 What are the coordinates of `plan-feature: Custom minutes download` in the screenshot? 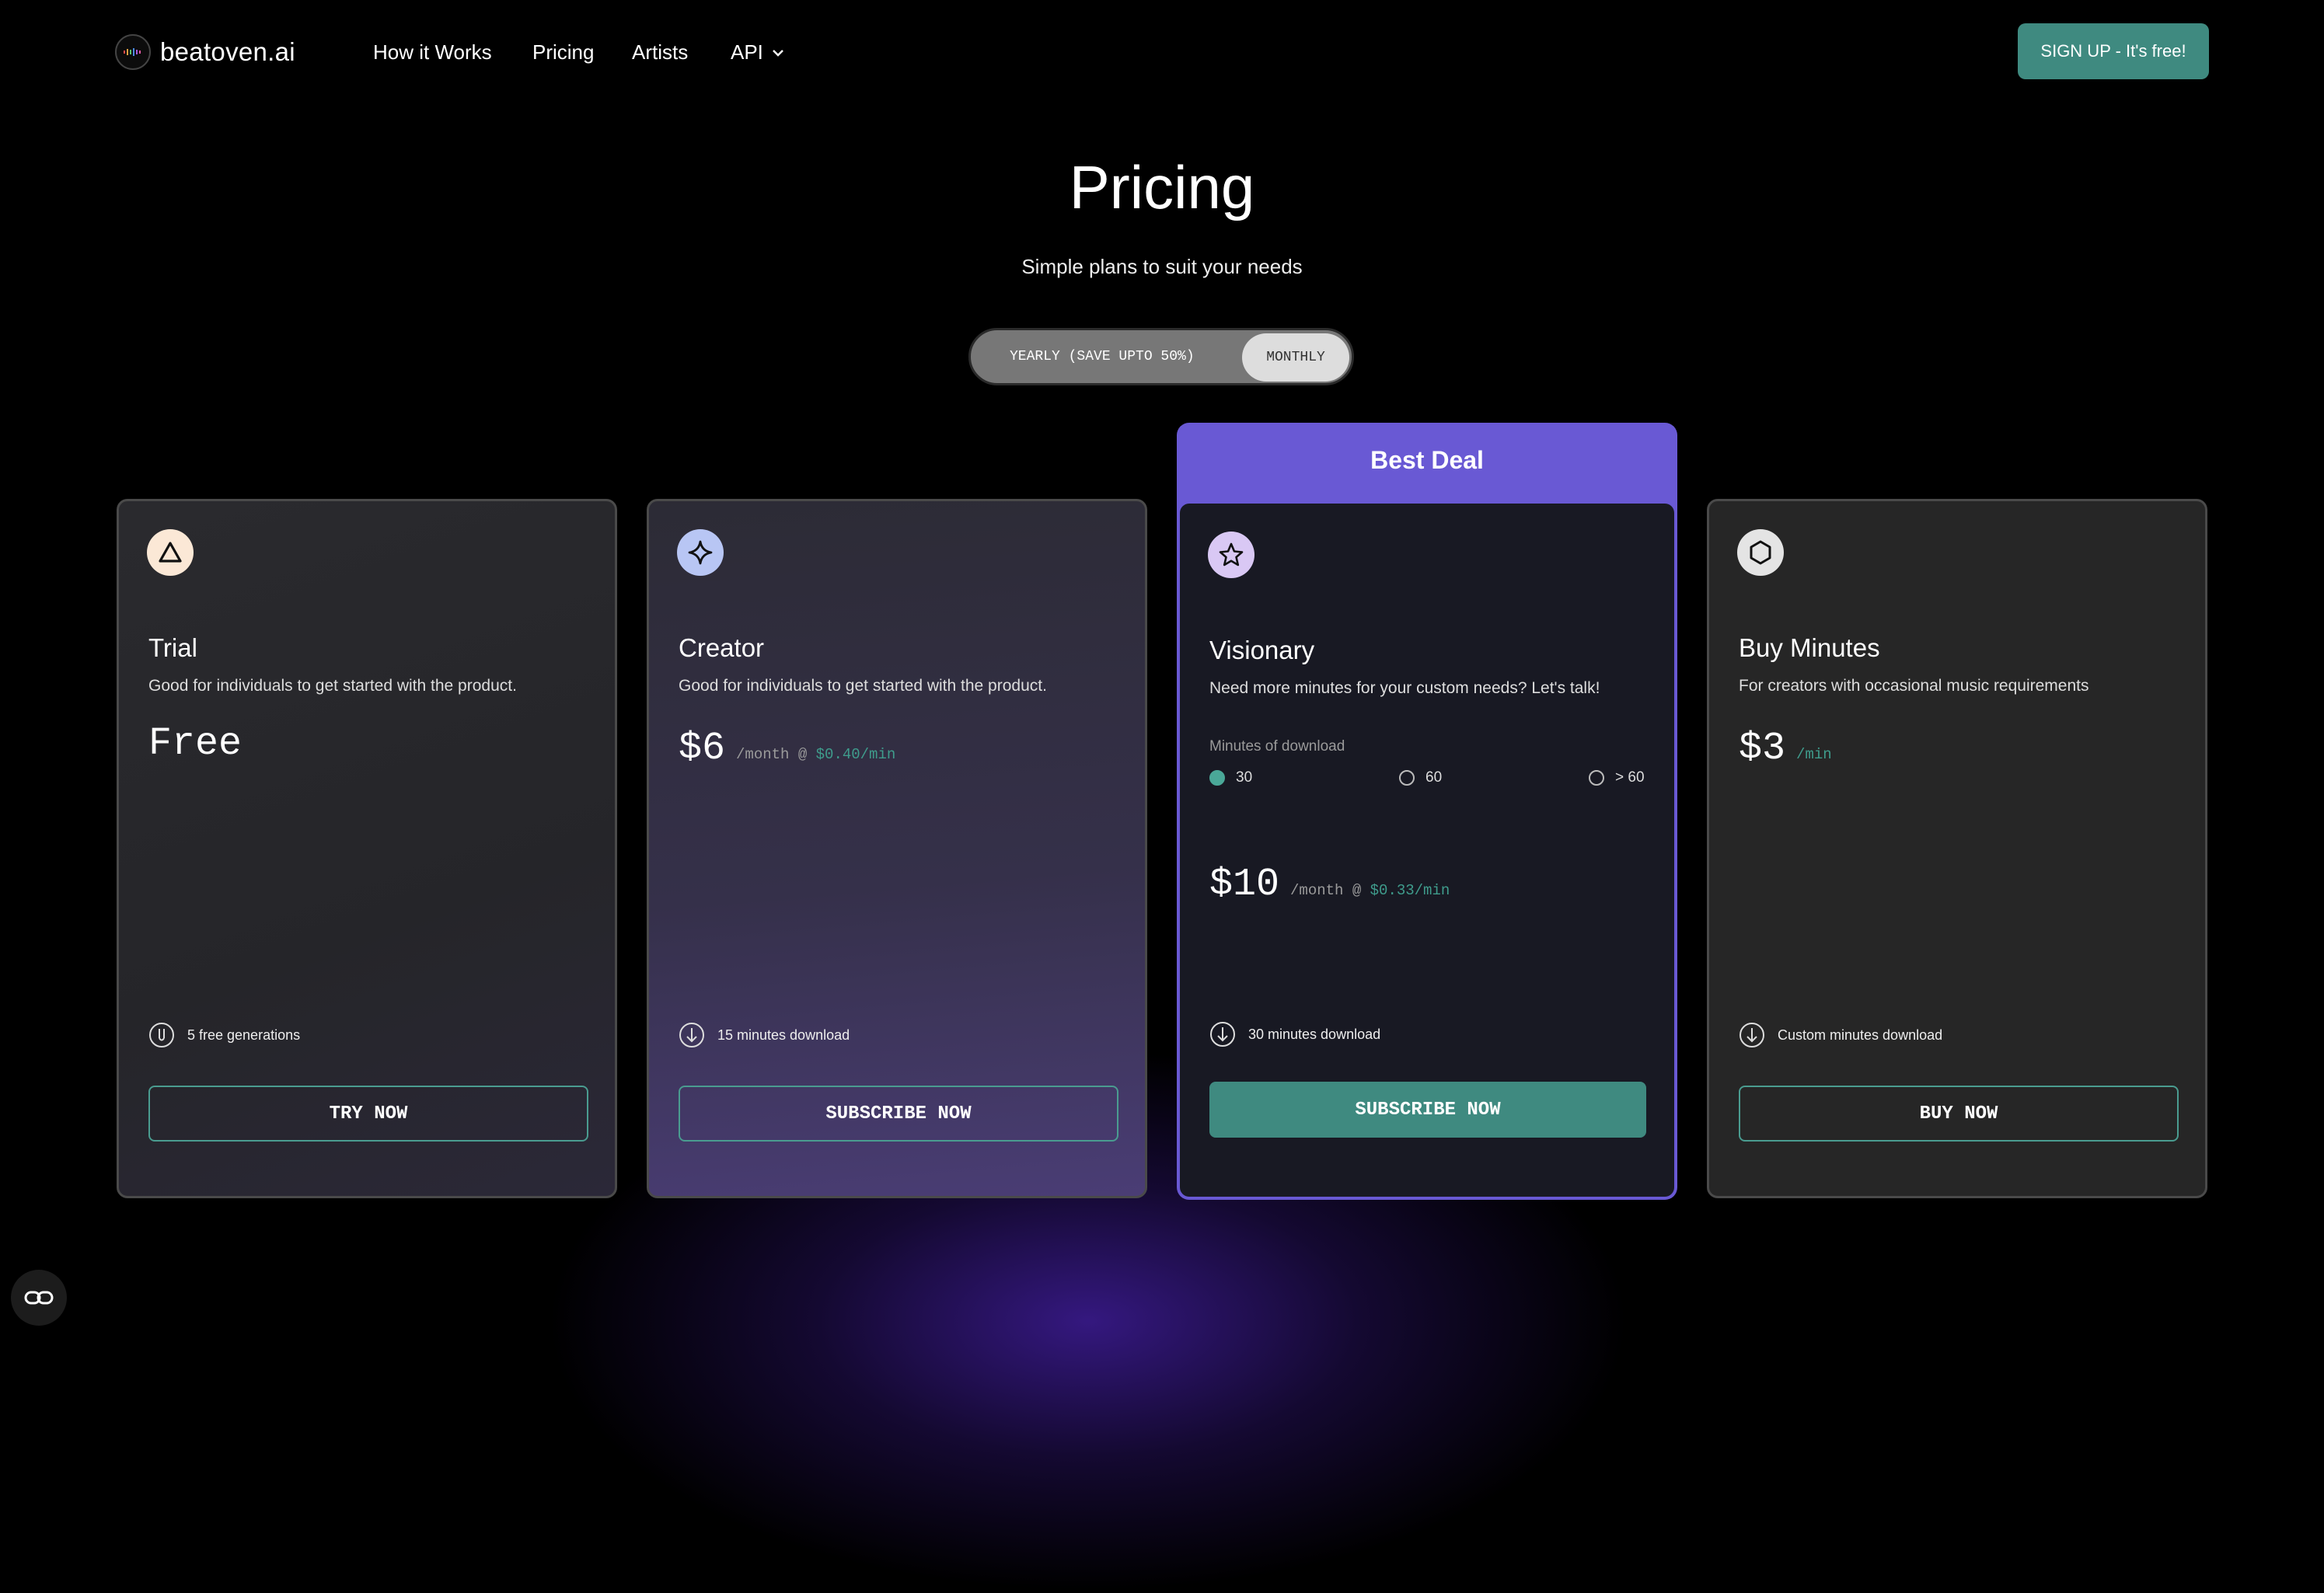 It's located at (1840, 1035).